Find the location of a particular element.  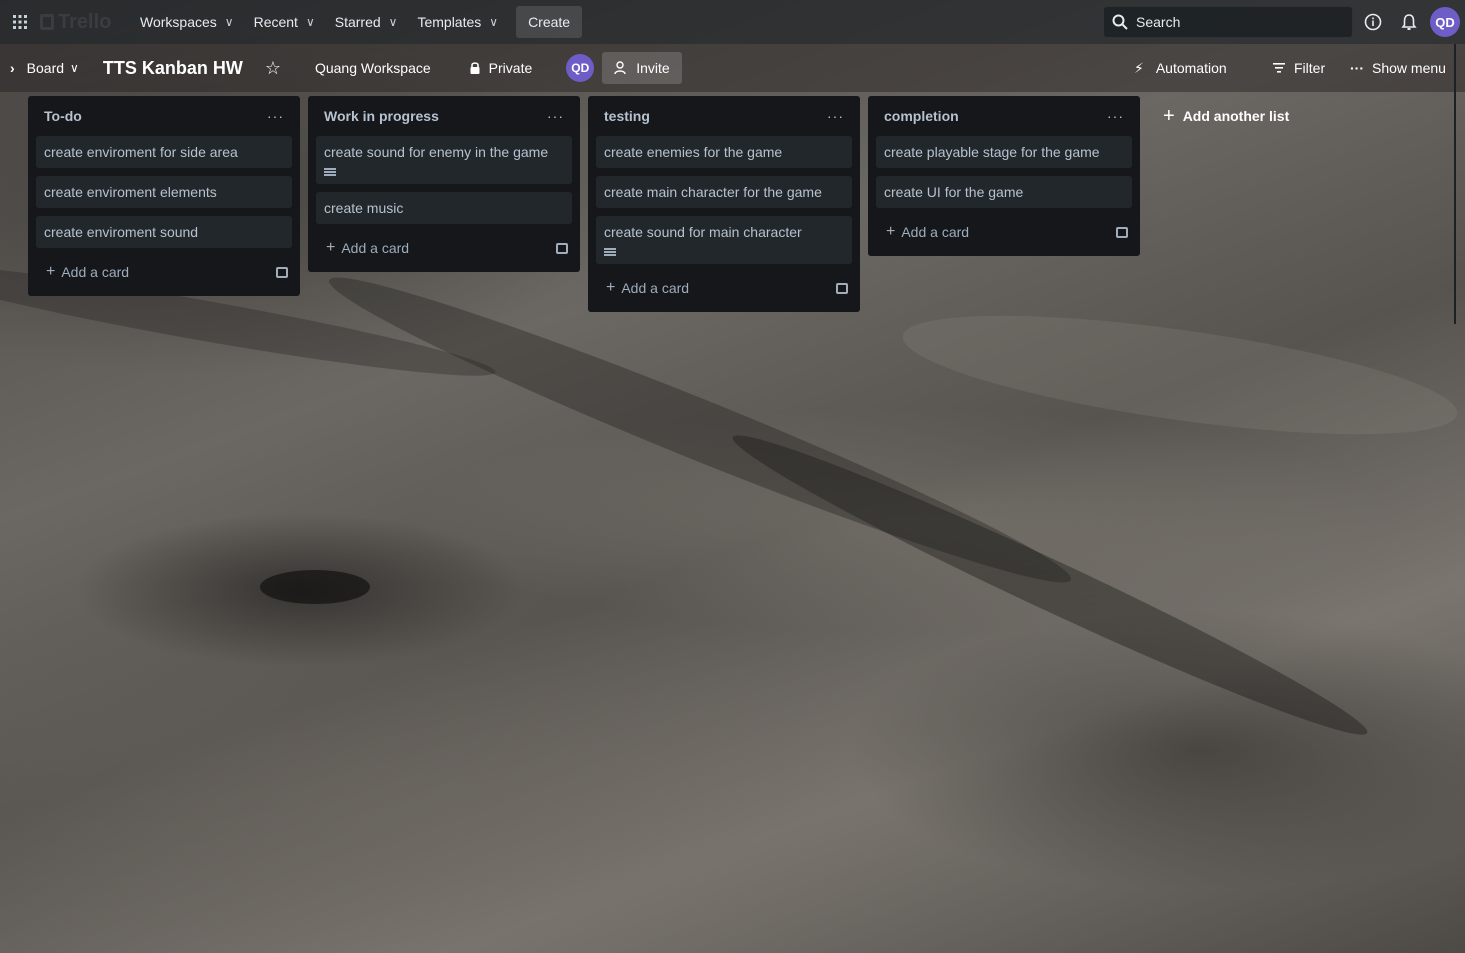

star-board-icon: ☆ is located at coordinates (273, 68).